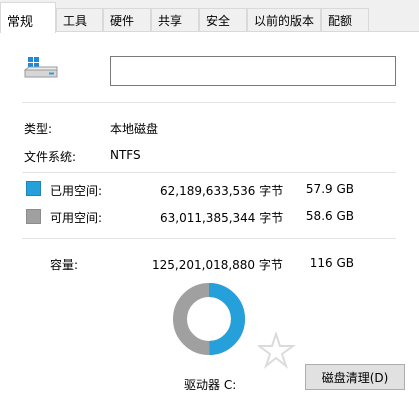 This screenshot has height=395, width=419. Describe the element at coordinates (329, 216) in the screenshot. I see `free-space-size: 58.6 GB` at that location.